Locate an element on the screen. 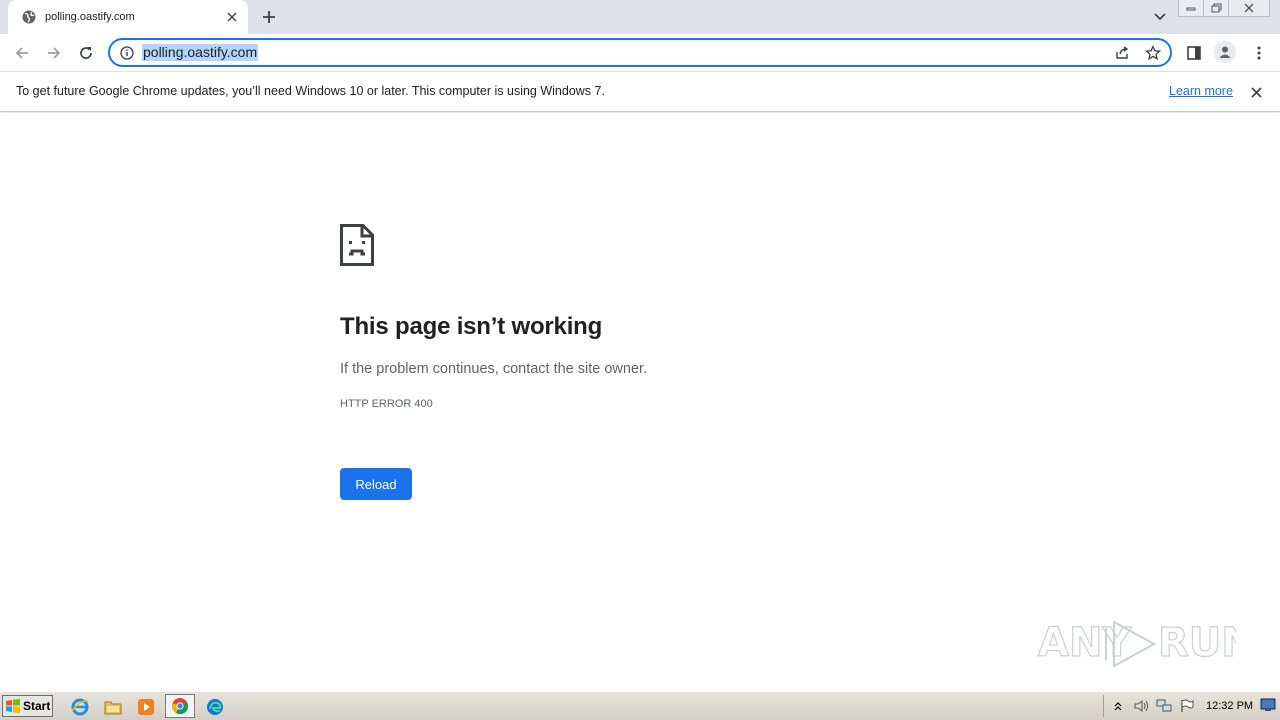  media-player-icon is located at coordinates (146, 707).